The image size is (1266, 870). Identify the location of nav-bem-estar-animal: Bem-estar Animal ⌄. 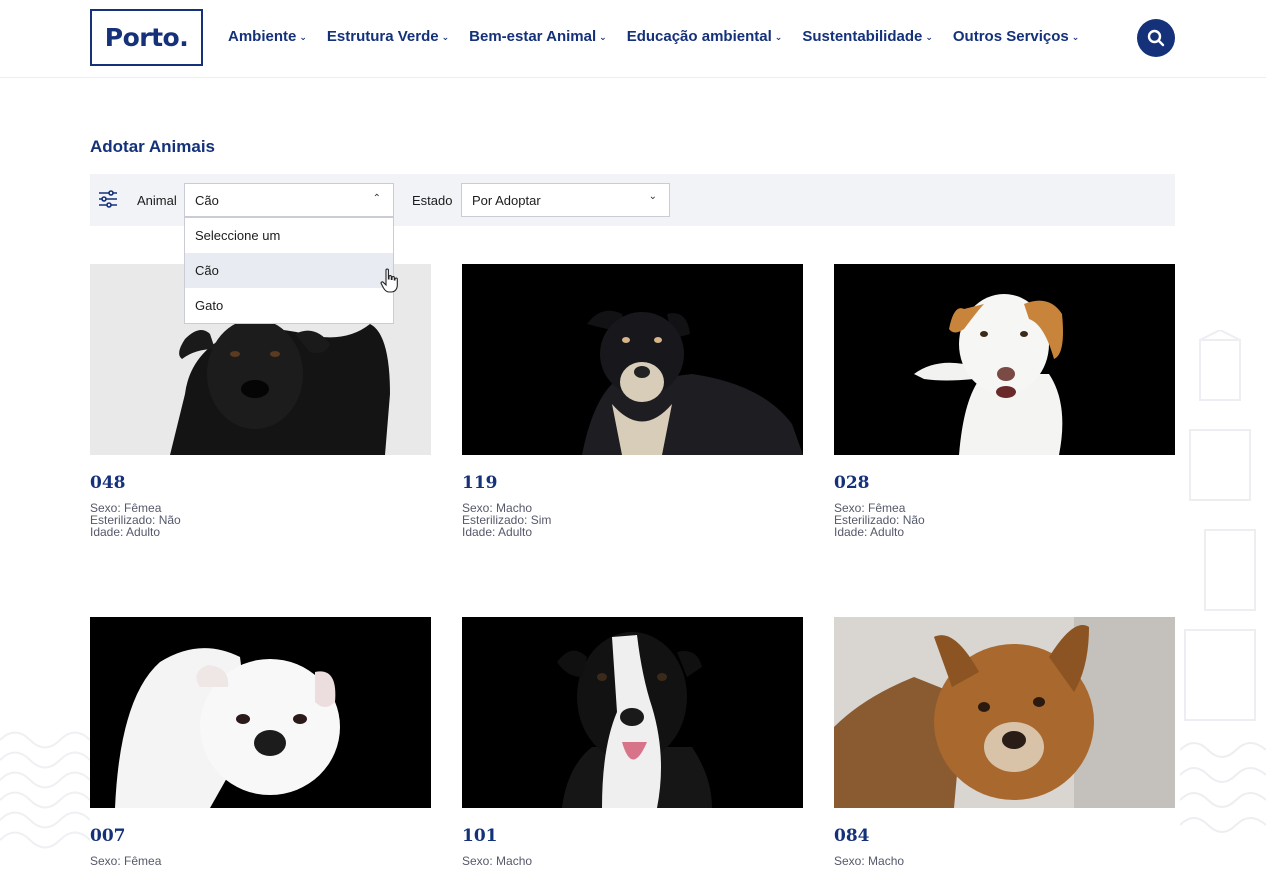
(538, 36).